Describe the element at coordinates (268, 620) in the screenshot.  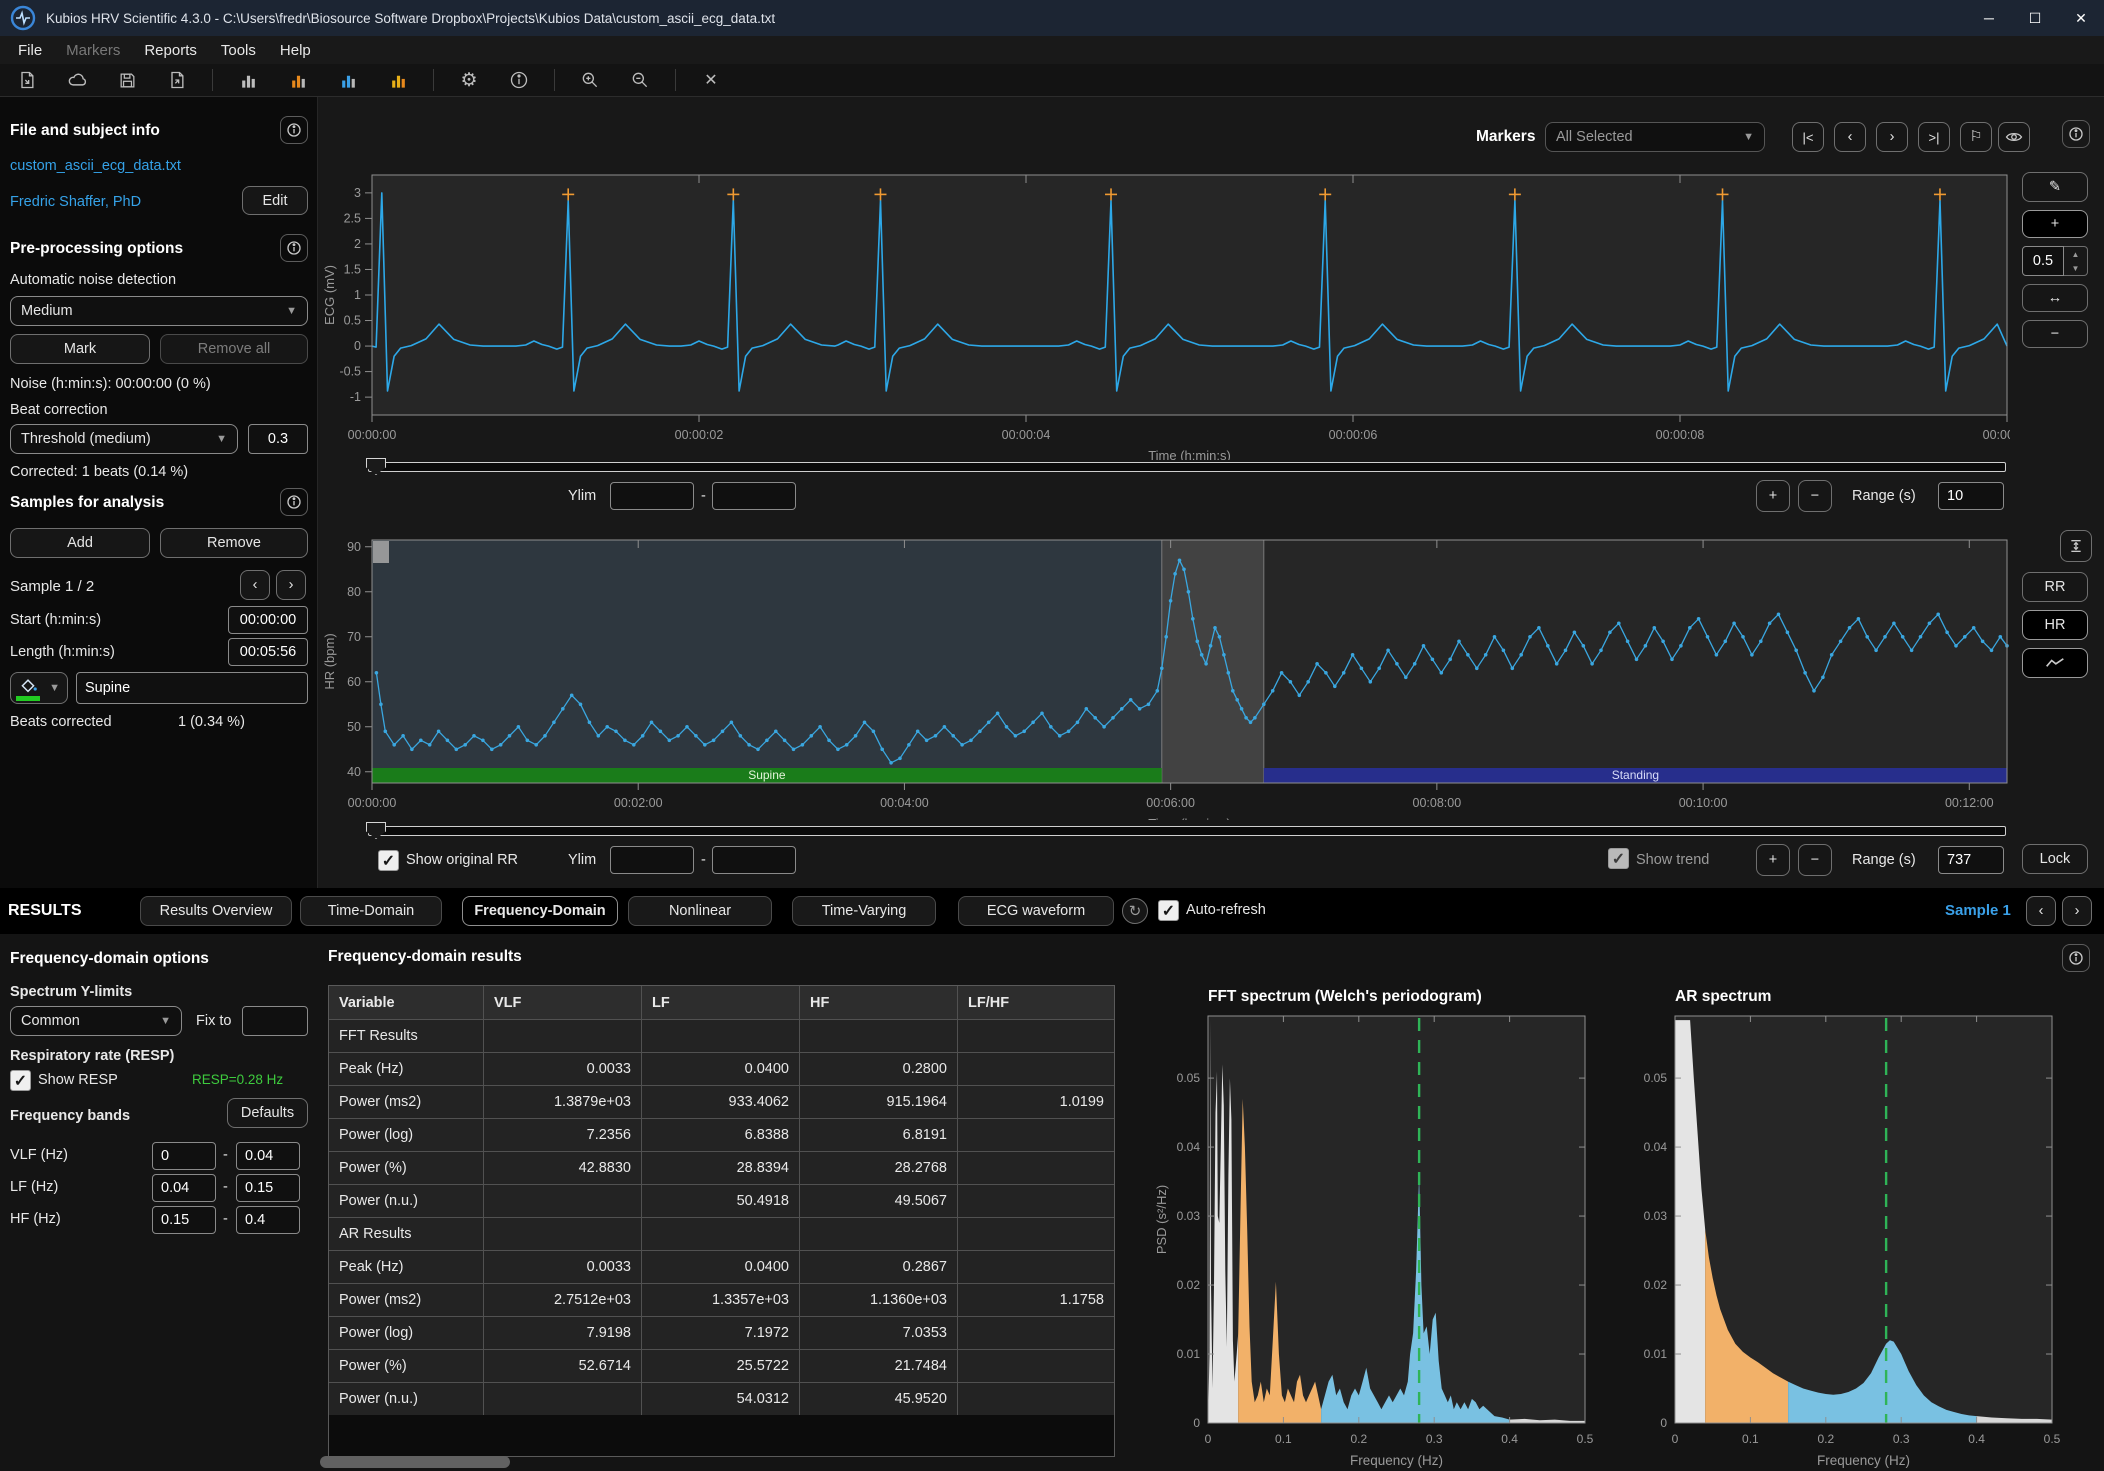
I see `sample-start-input: 00:00:00` at that location.